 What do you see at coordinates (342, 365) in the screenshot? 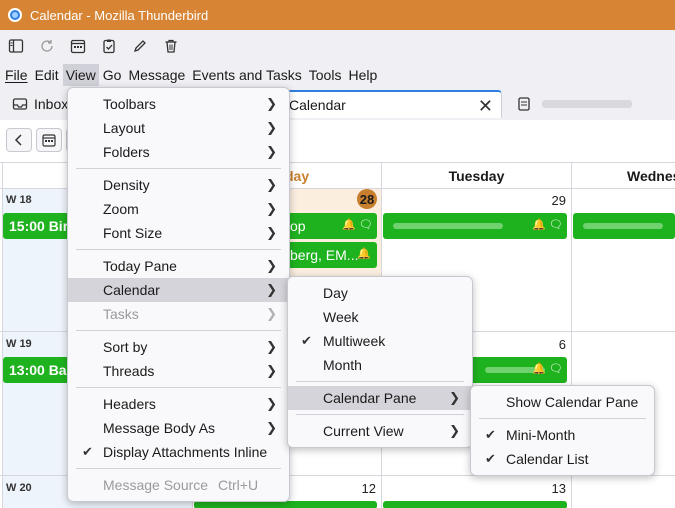
I see `menu-item-label: Month` at bounding box center [342, 365].